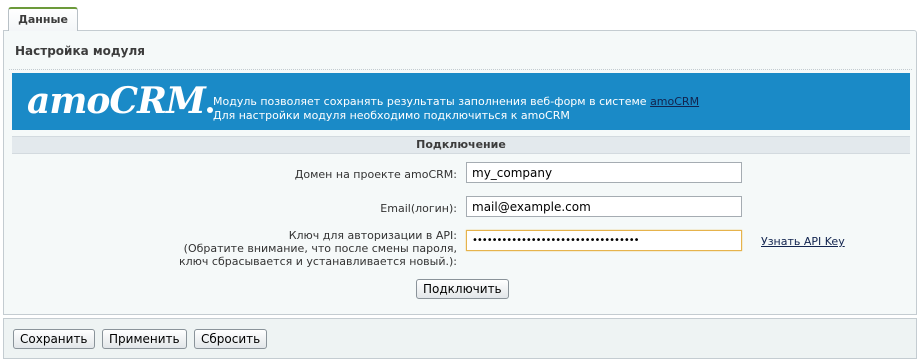  What do you see at coordinates (372, 235) in the screenshot?
I see `api-key-label-line1: Ключ для авторизации в API:` at bounding box center [372, 235].